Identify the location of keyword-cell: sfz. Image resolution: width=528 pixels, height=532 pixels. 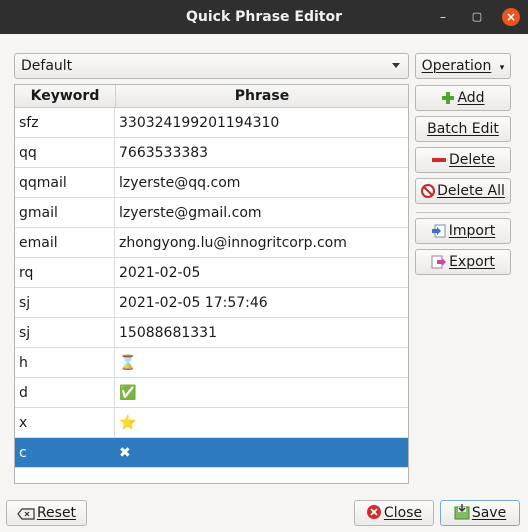
(65, 122).